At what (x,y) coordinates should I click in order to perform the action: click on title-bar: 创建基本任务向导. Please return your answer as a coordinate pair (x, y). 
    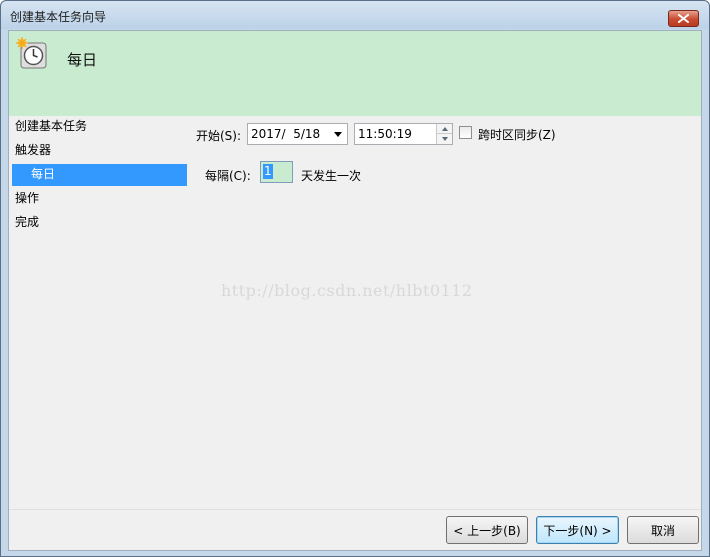
    Looking at the image, I should click on (355, 15).